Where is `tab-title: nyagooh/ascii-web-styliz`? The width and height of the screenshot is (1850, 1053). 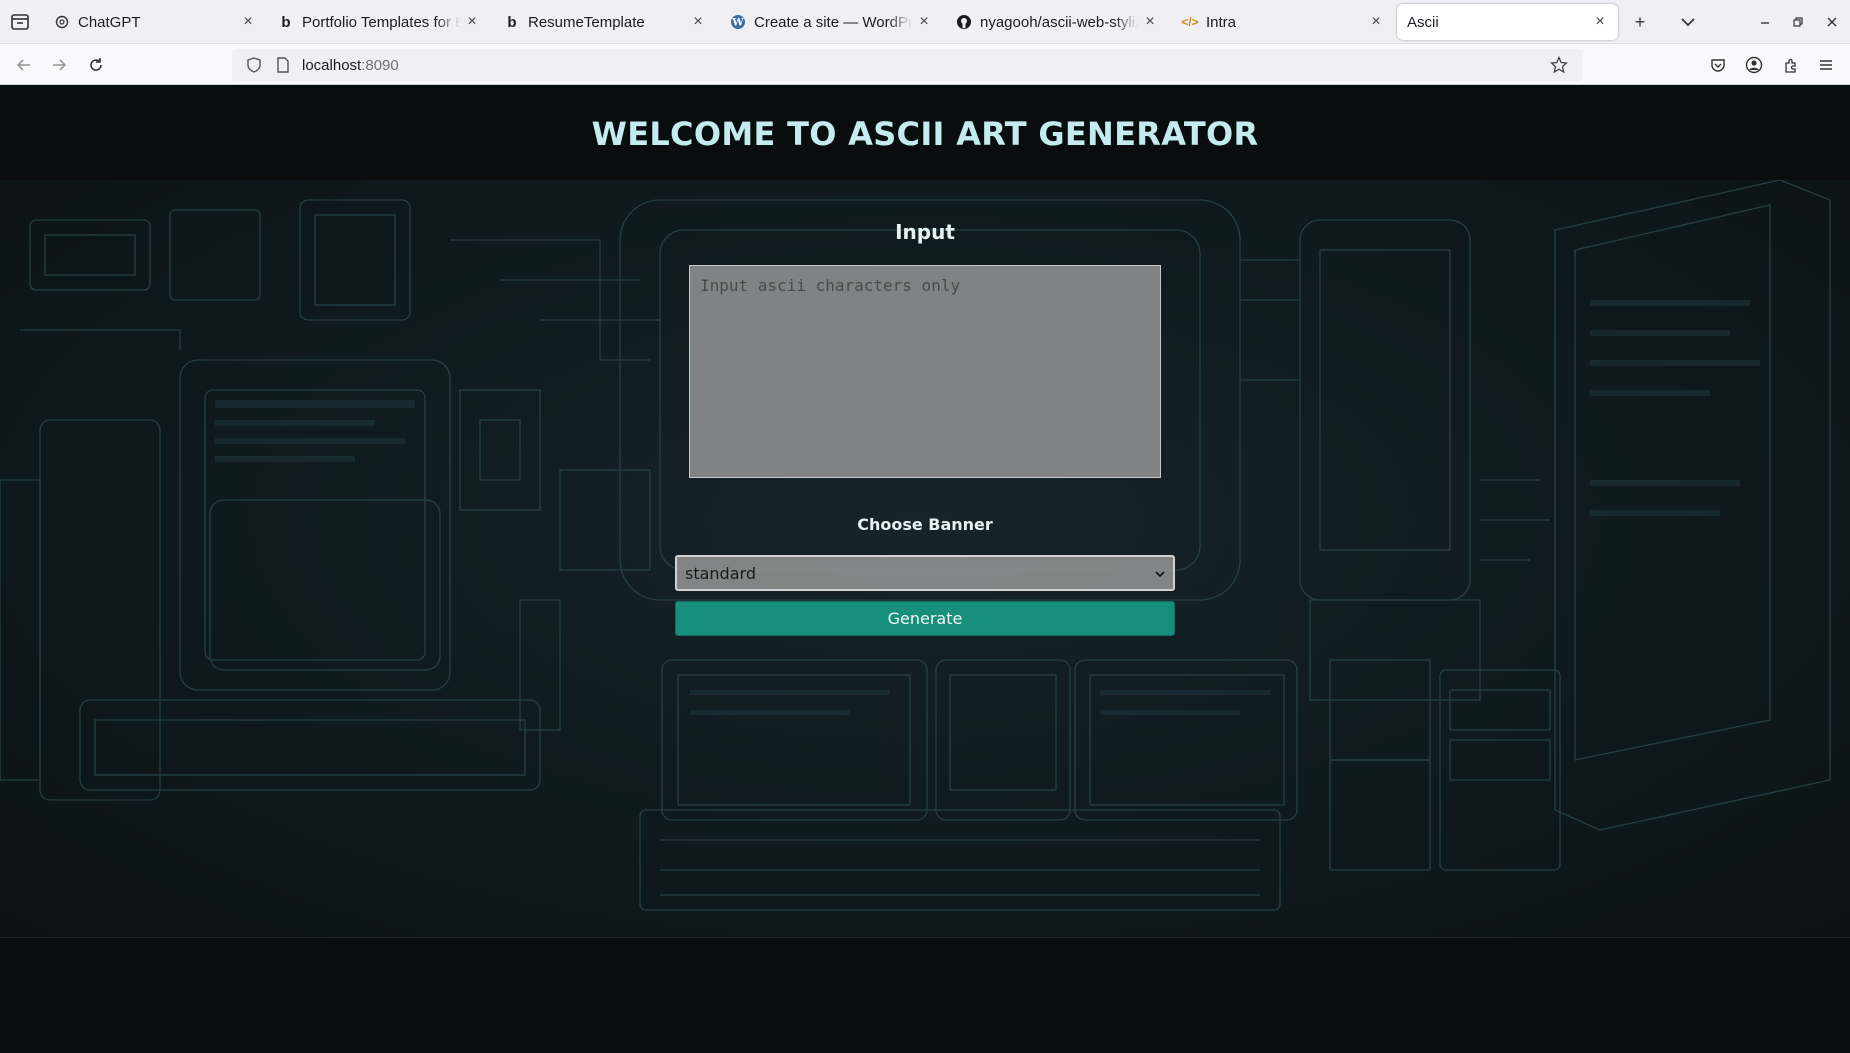
tab-title: nyagooh/ascii-web-styliz is located at coordinates (1059, 22).